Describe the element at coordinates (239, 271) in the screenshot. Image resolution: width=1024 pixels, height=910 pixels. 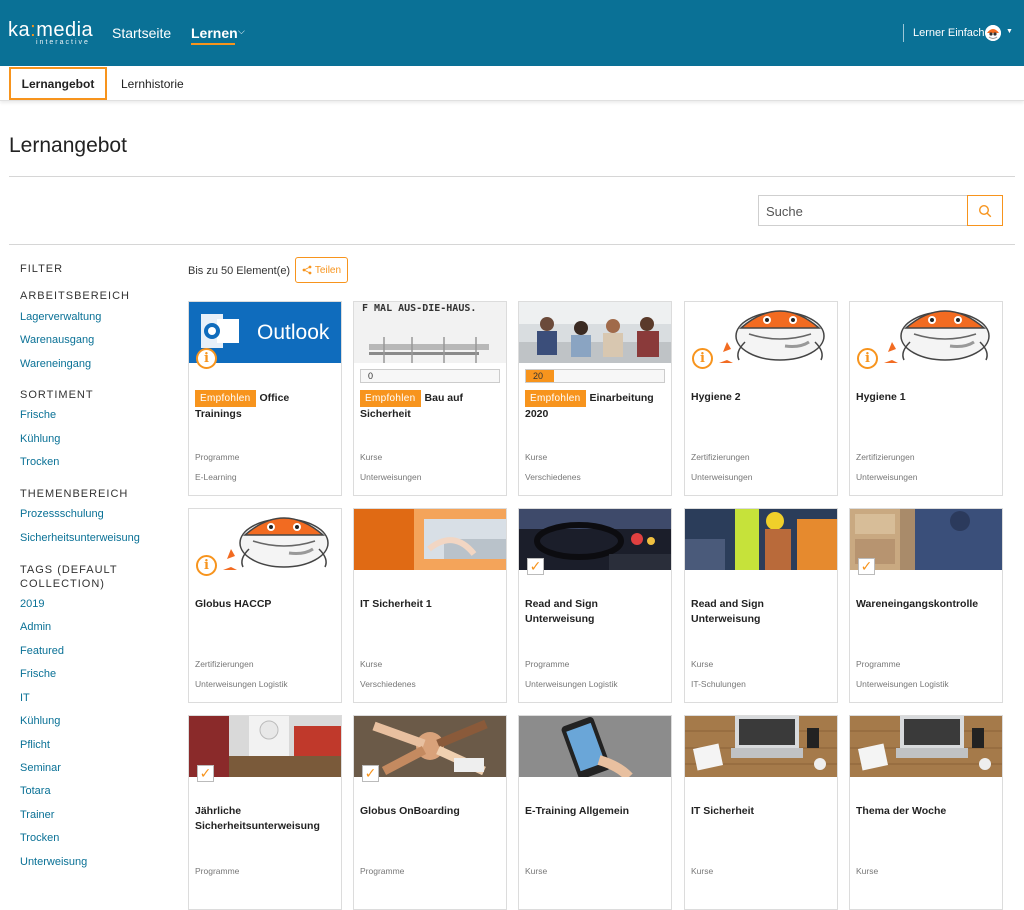
I see `result-count: Bis zu 50 Element(e)` at that location.